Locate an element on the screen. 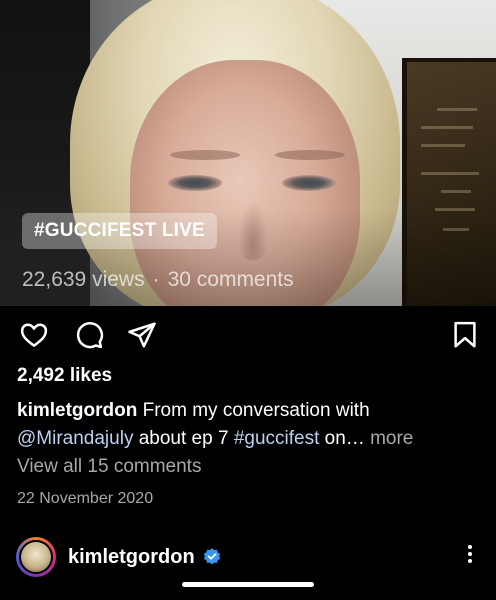 This screenshot has width=496, height=600. caption-text: From my conversation with is located at coordinates (256, 410).